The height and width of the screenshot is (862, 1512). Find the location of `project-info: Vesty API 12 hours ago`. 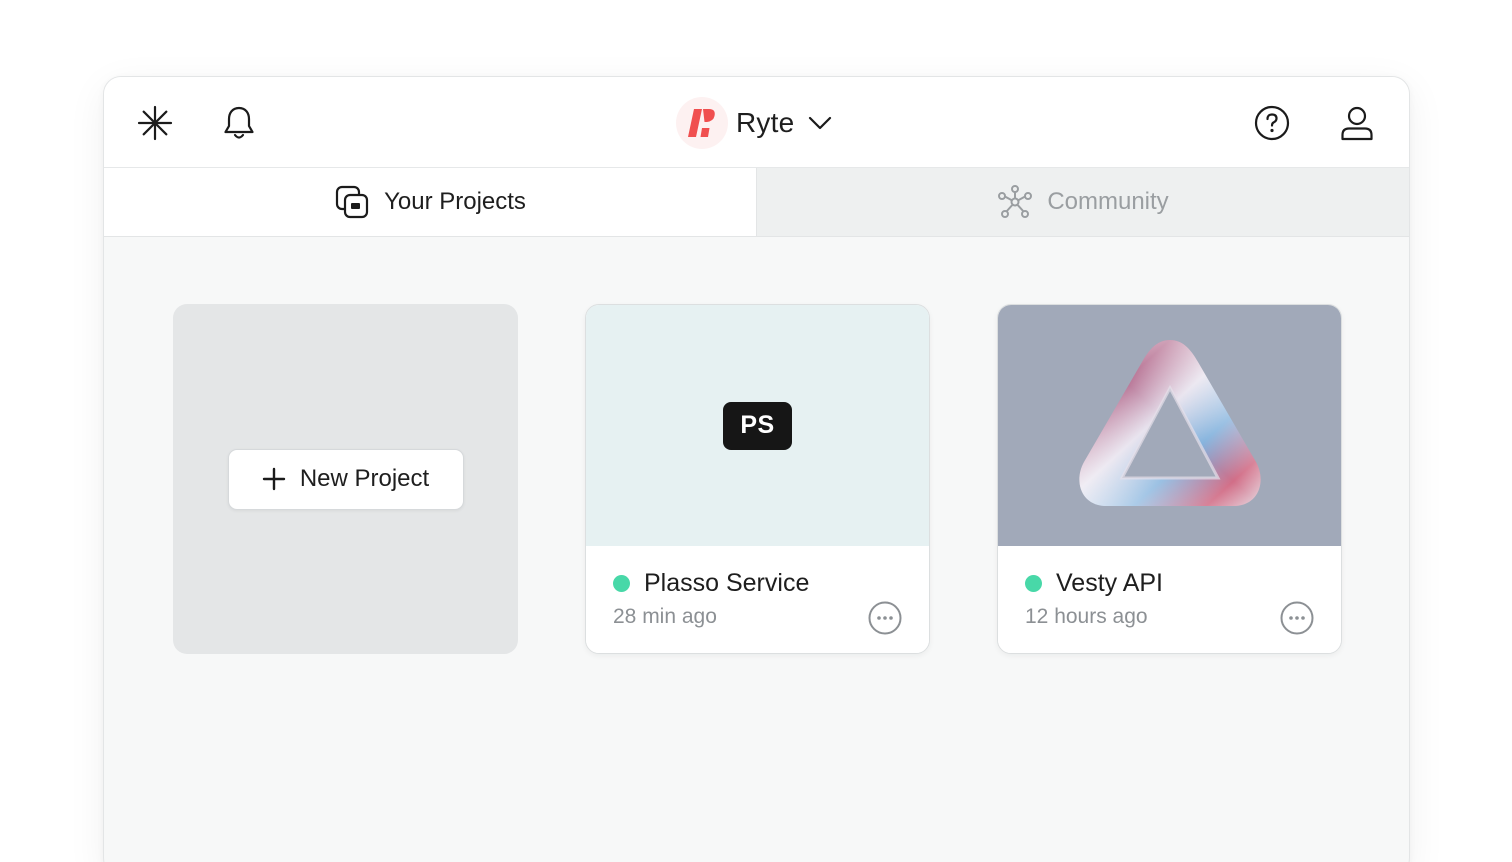

project-info: Vesty API 12 hours ago is located at coordinates (1169, 599).